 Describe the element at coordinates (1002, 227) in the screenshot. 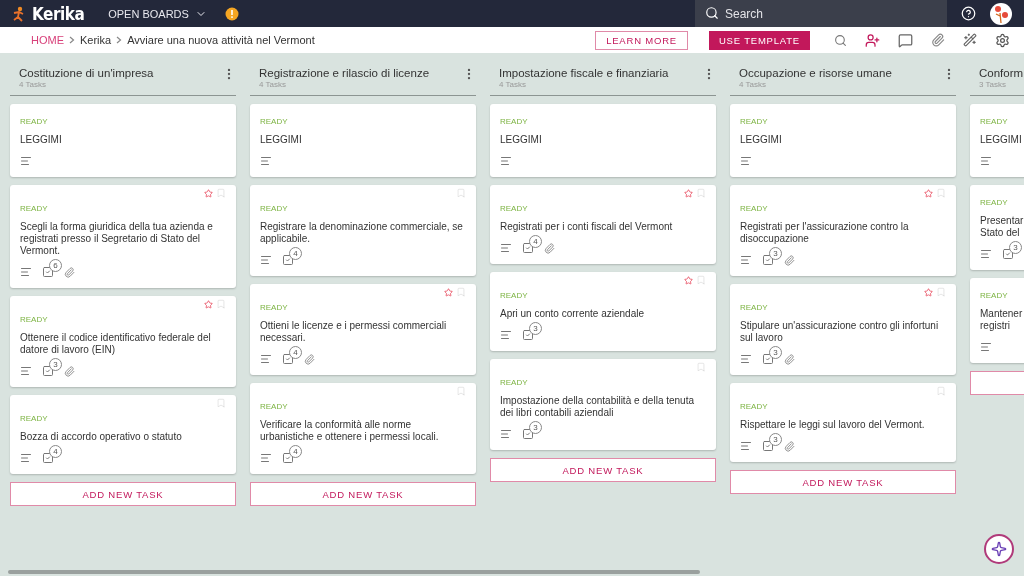

I see `task-title: Presentar Stato del` at that location.